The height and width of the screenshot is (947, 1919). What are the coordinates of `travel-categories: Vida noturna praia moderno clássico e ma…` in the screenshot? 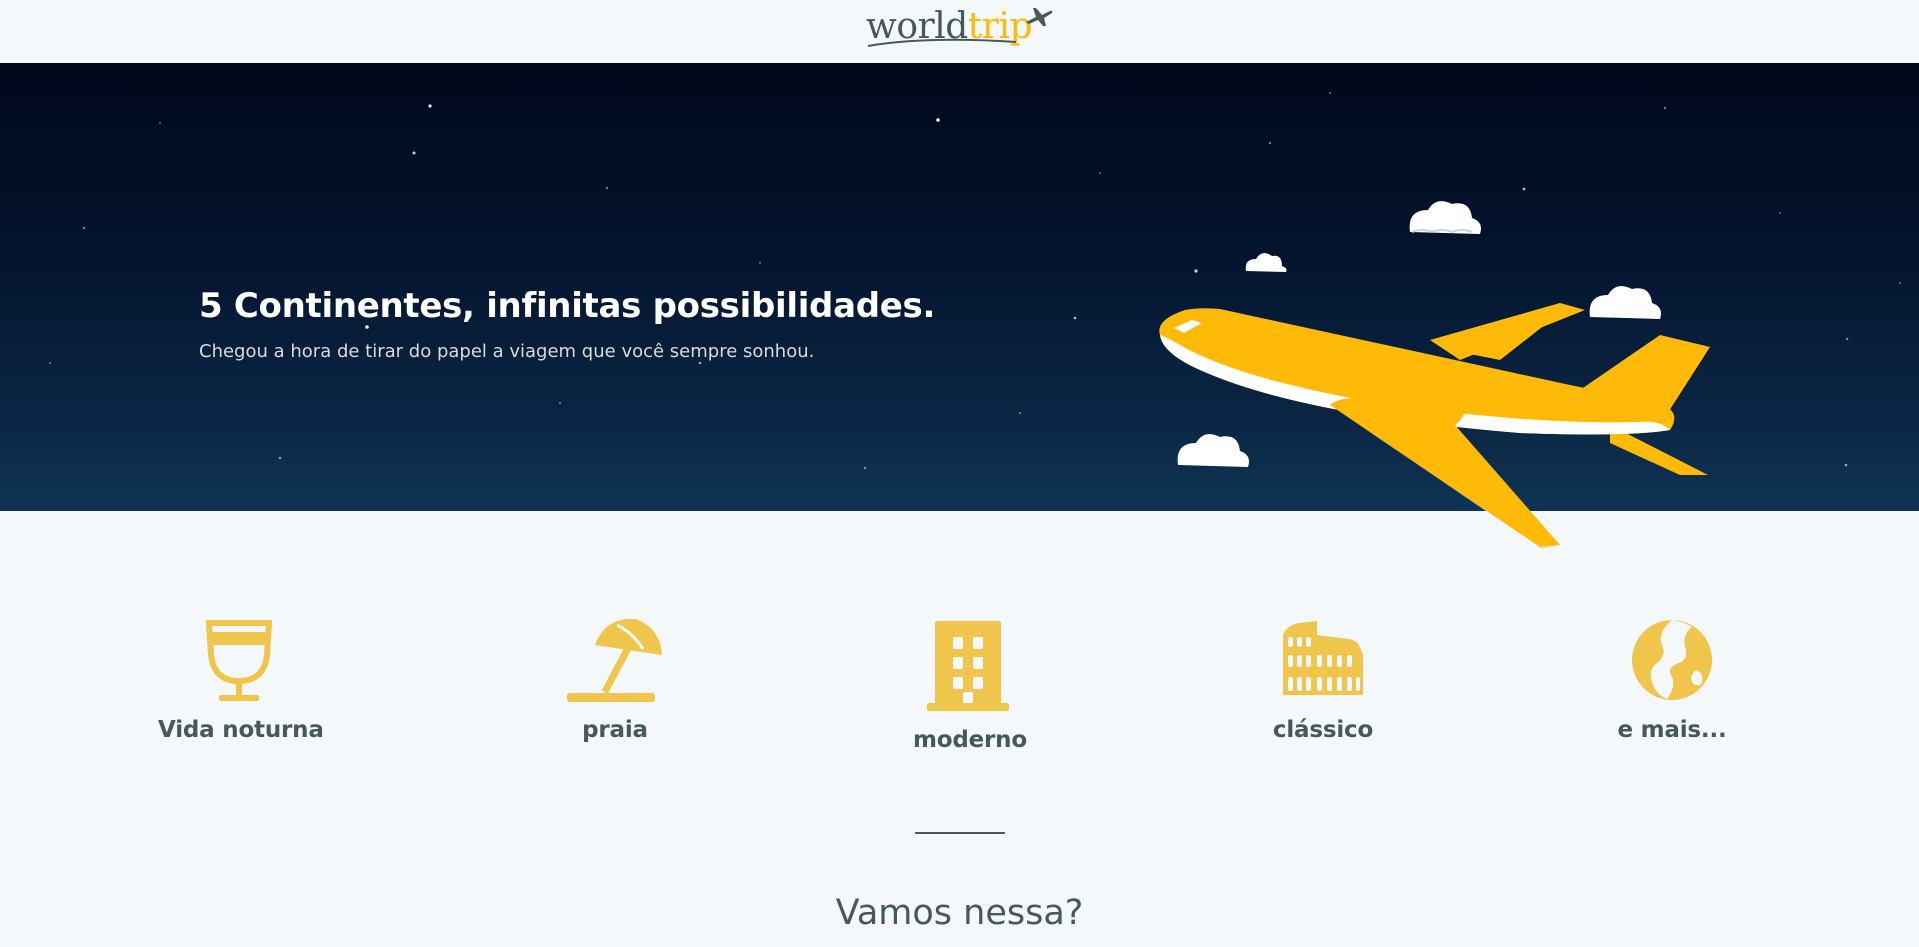 It's located at (959, 685).